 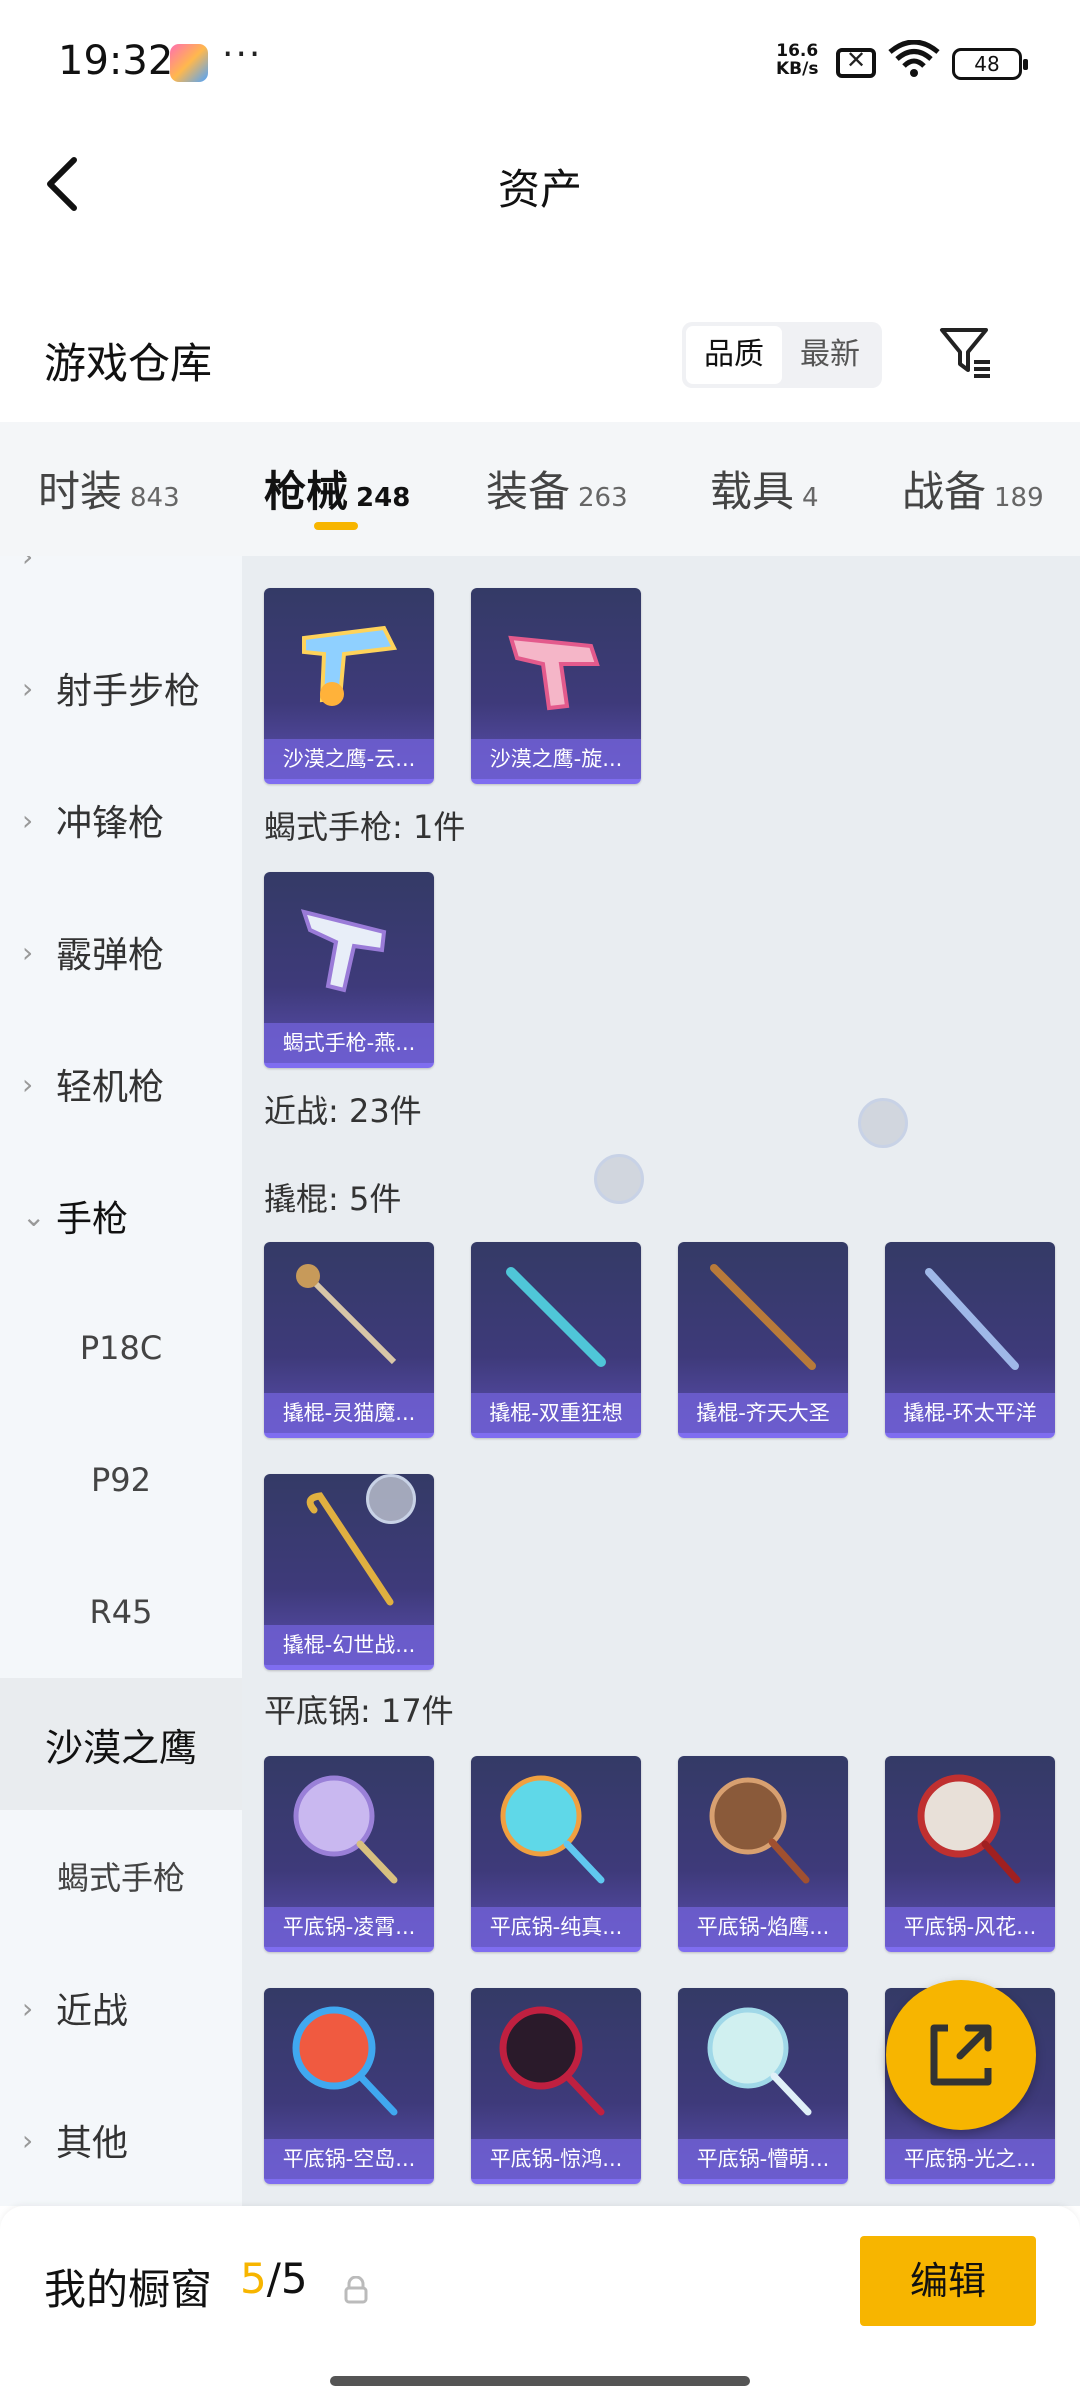 I want to click on sidebar-subitem-r45: R45, so click(x=121, y=1612).